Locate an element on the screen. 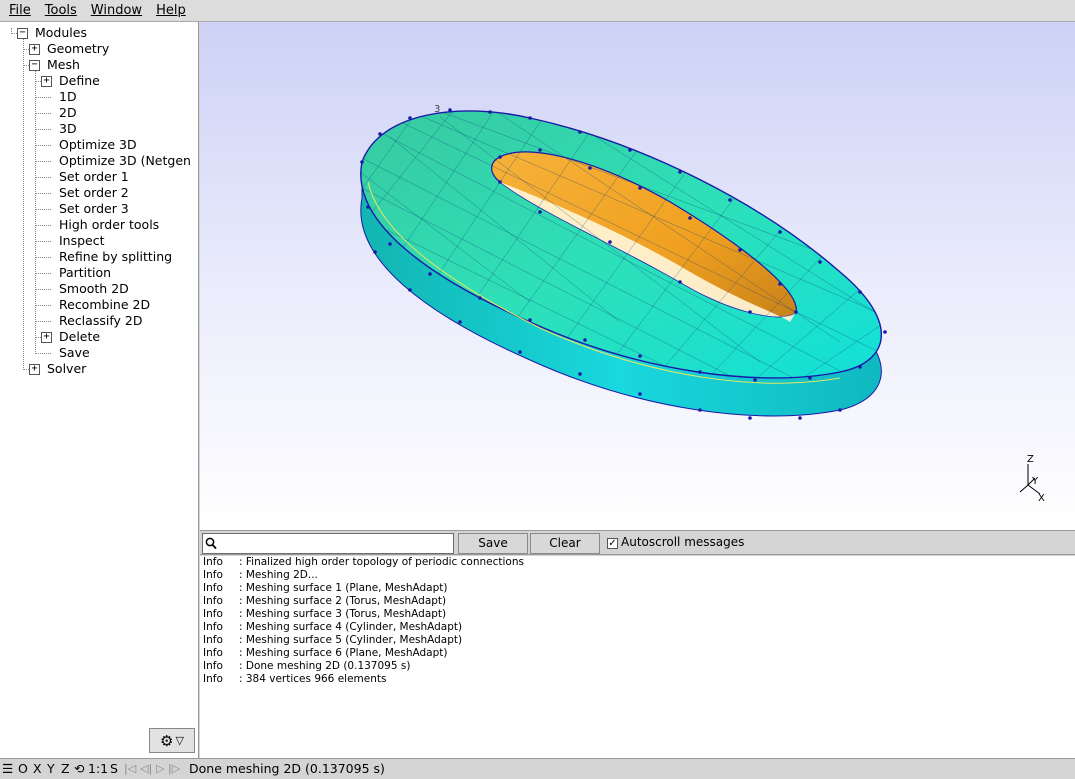 Image resolution: width=1075 pixels, height=779 pixels. tree-item-delete: + Delete is located at coordinates (99, 337).